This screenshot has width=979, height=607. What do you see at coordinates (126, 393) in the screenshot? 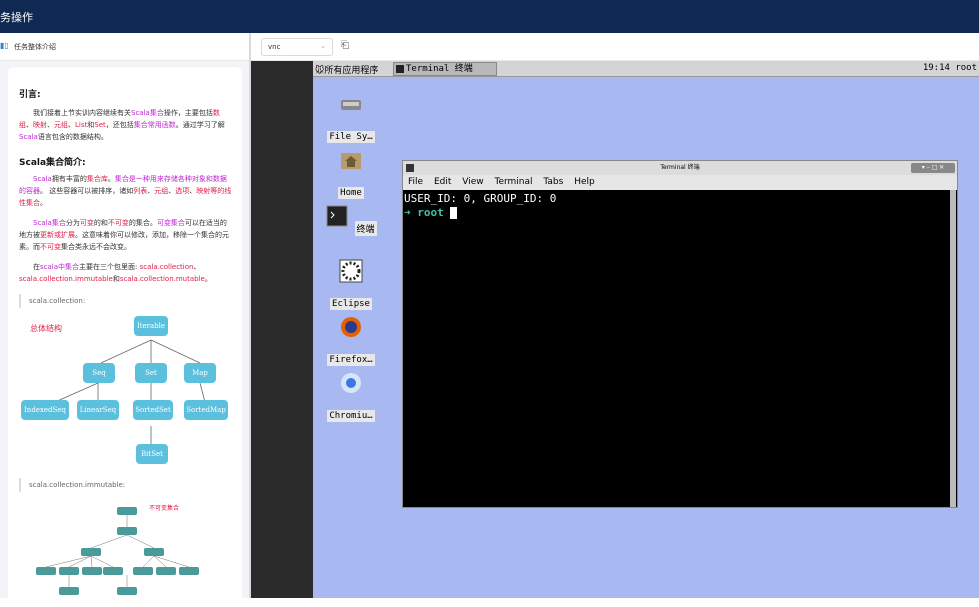
I see `tree-connectors` at bounding box center [126, 393].